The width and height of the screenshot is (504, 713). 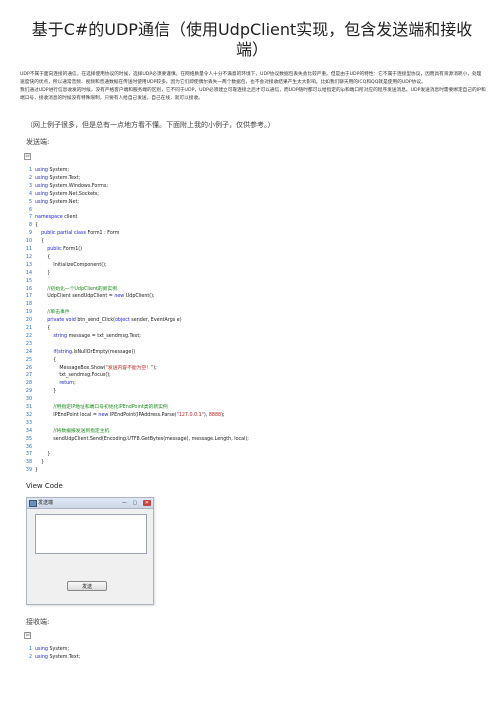 What do you see at coordinates (30, 194) in the screenshot?
I see `line-number: 4` at bounding box center [30, 194].